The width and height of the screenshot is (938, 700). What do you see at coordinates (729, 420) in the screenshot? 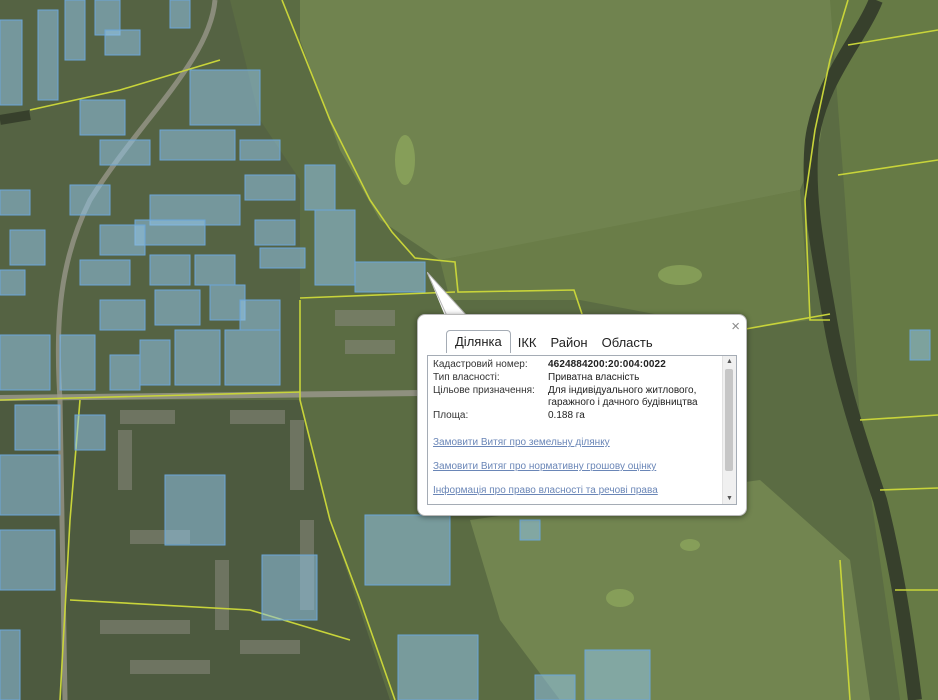
I see `scrollbar-thumb` at bounding box center [729, 420].